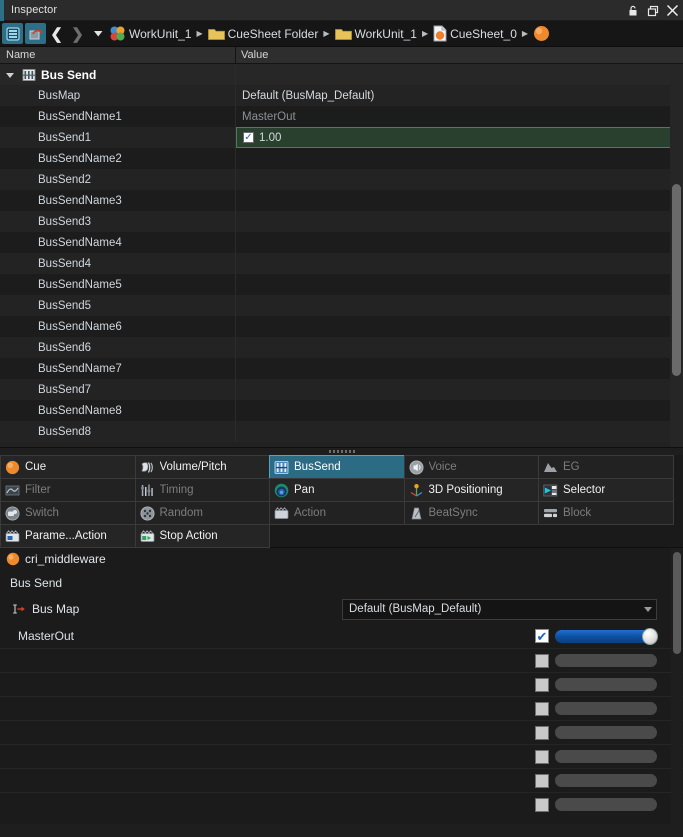 The height and width of the screenshot is (837, 683). What do you see at coordinates (341, 74) in the screenshot?
I see `property-group-row: Bus Send` at bounding box center [341, 74].